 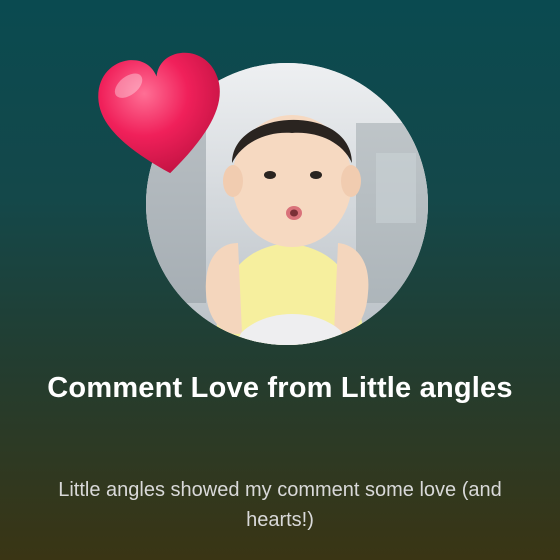 I want to click on notification-title: Comment Love from Little angles, so click(x=280, y=388).